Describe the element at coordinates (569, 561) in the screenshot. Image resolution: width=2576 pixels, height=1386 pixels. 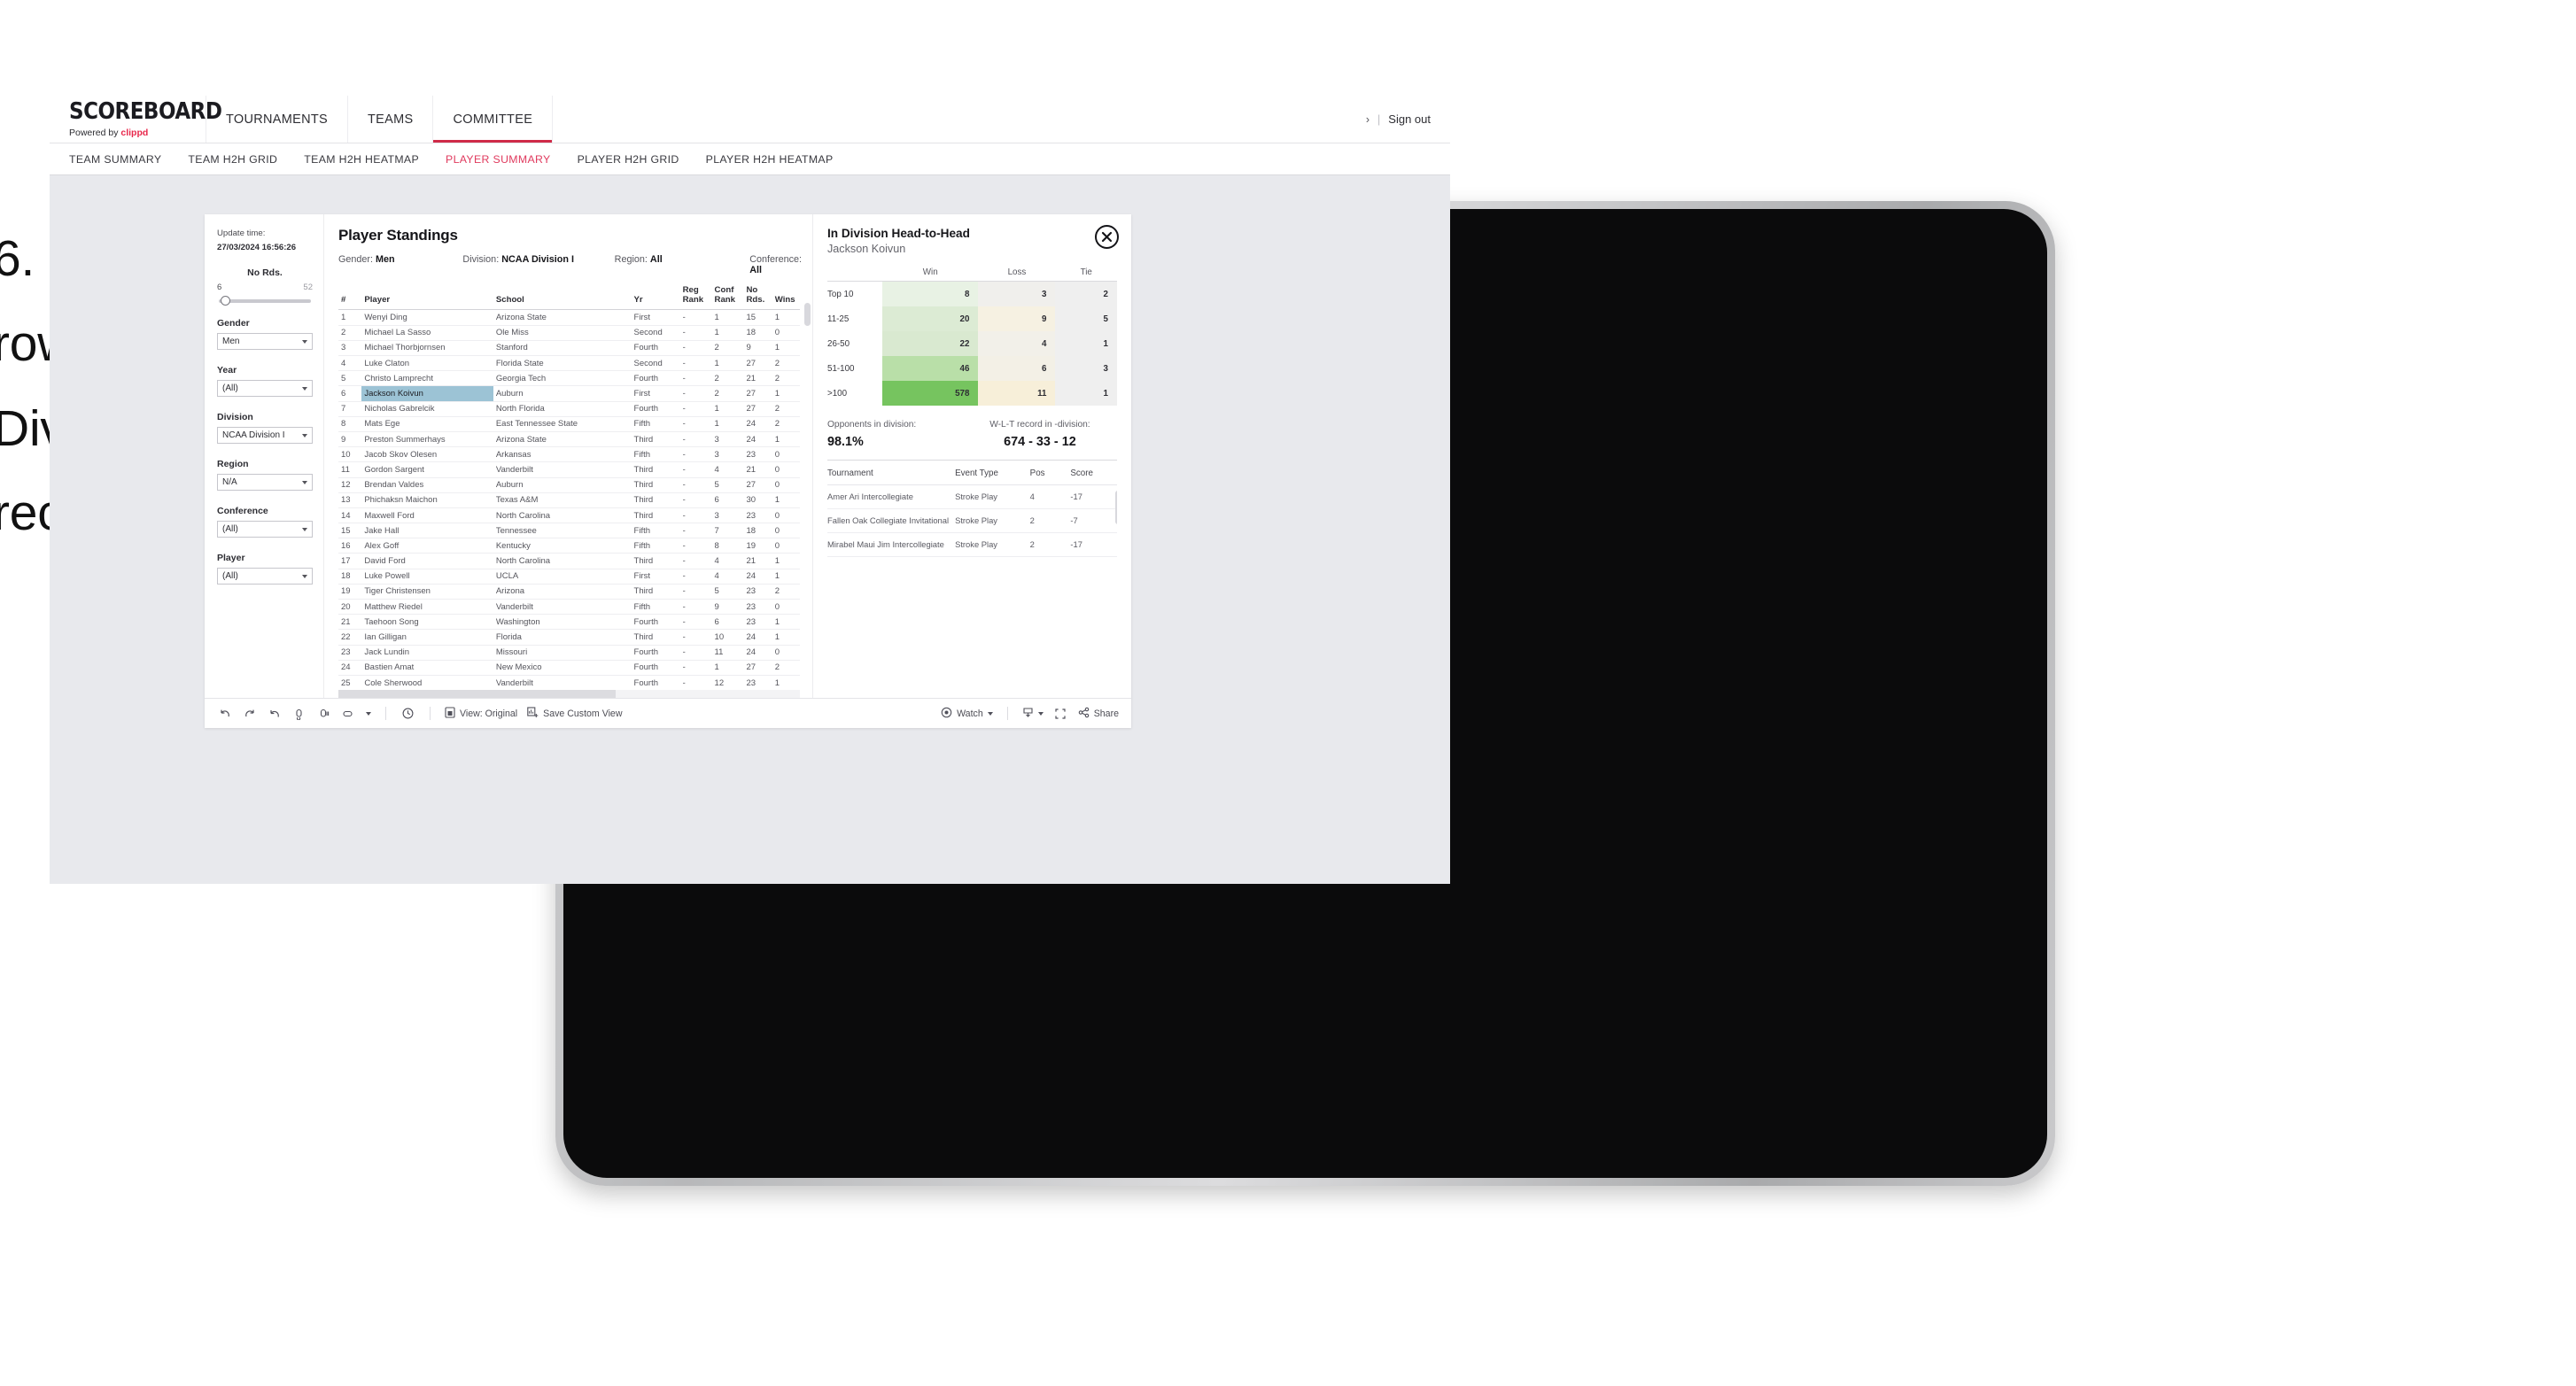
I see `table-row: 17 David Ford North Carolina Third -4 21 1` at that location.